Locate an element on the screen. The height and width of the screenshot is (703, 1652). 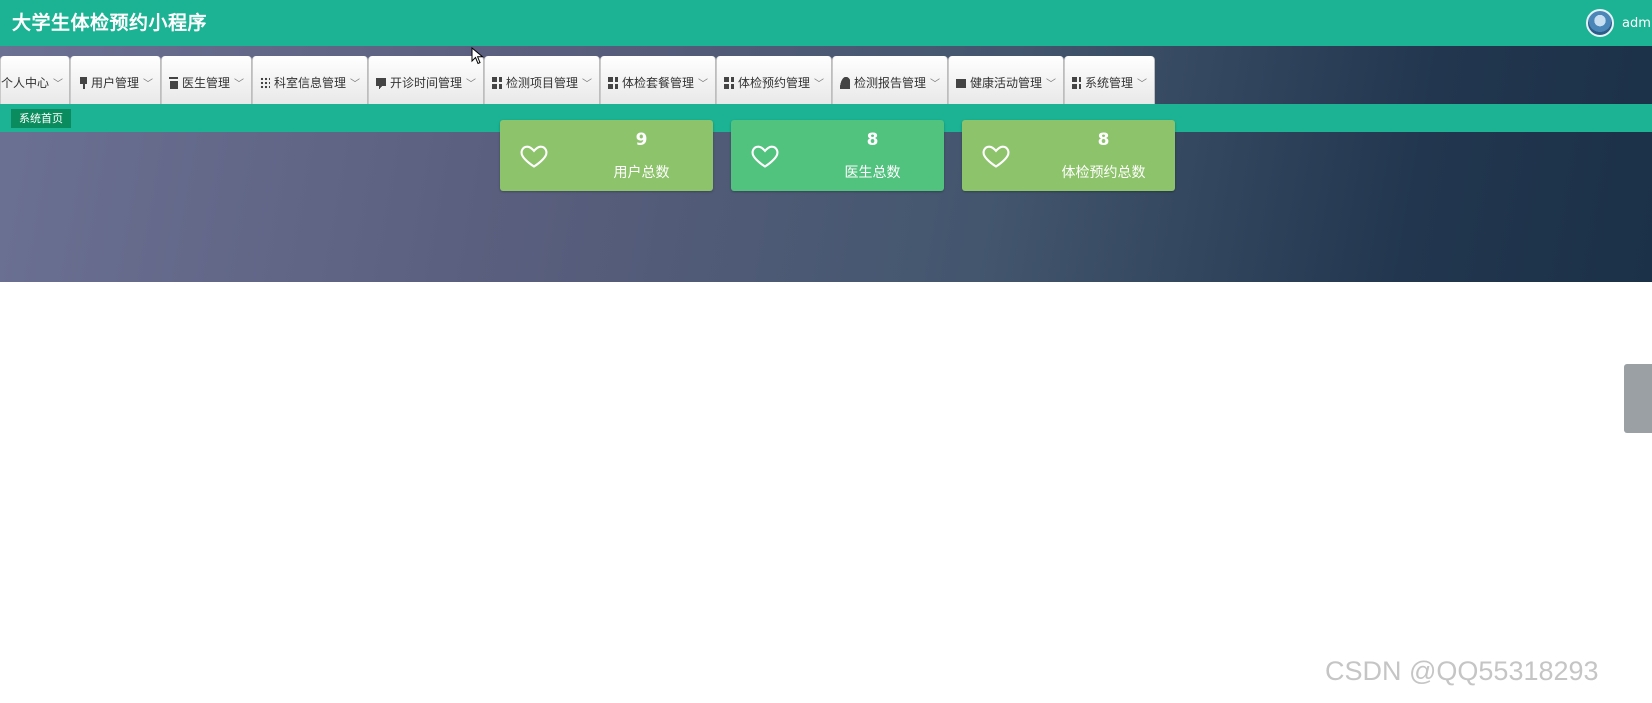
nav-item-personal-center: 个人中心 ﹀ is located at coordinates (35, 82).